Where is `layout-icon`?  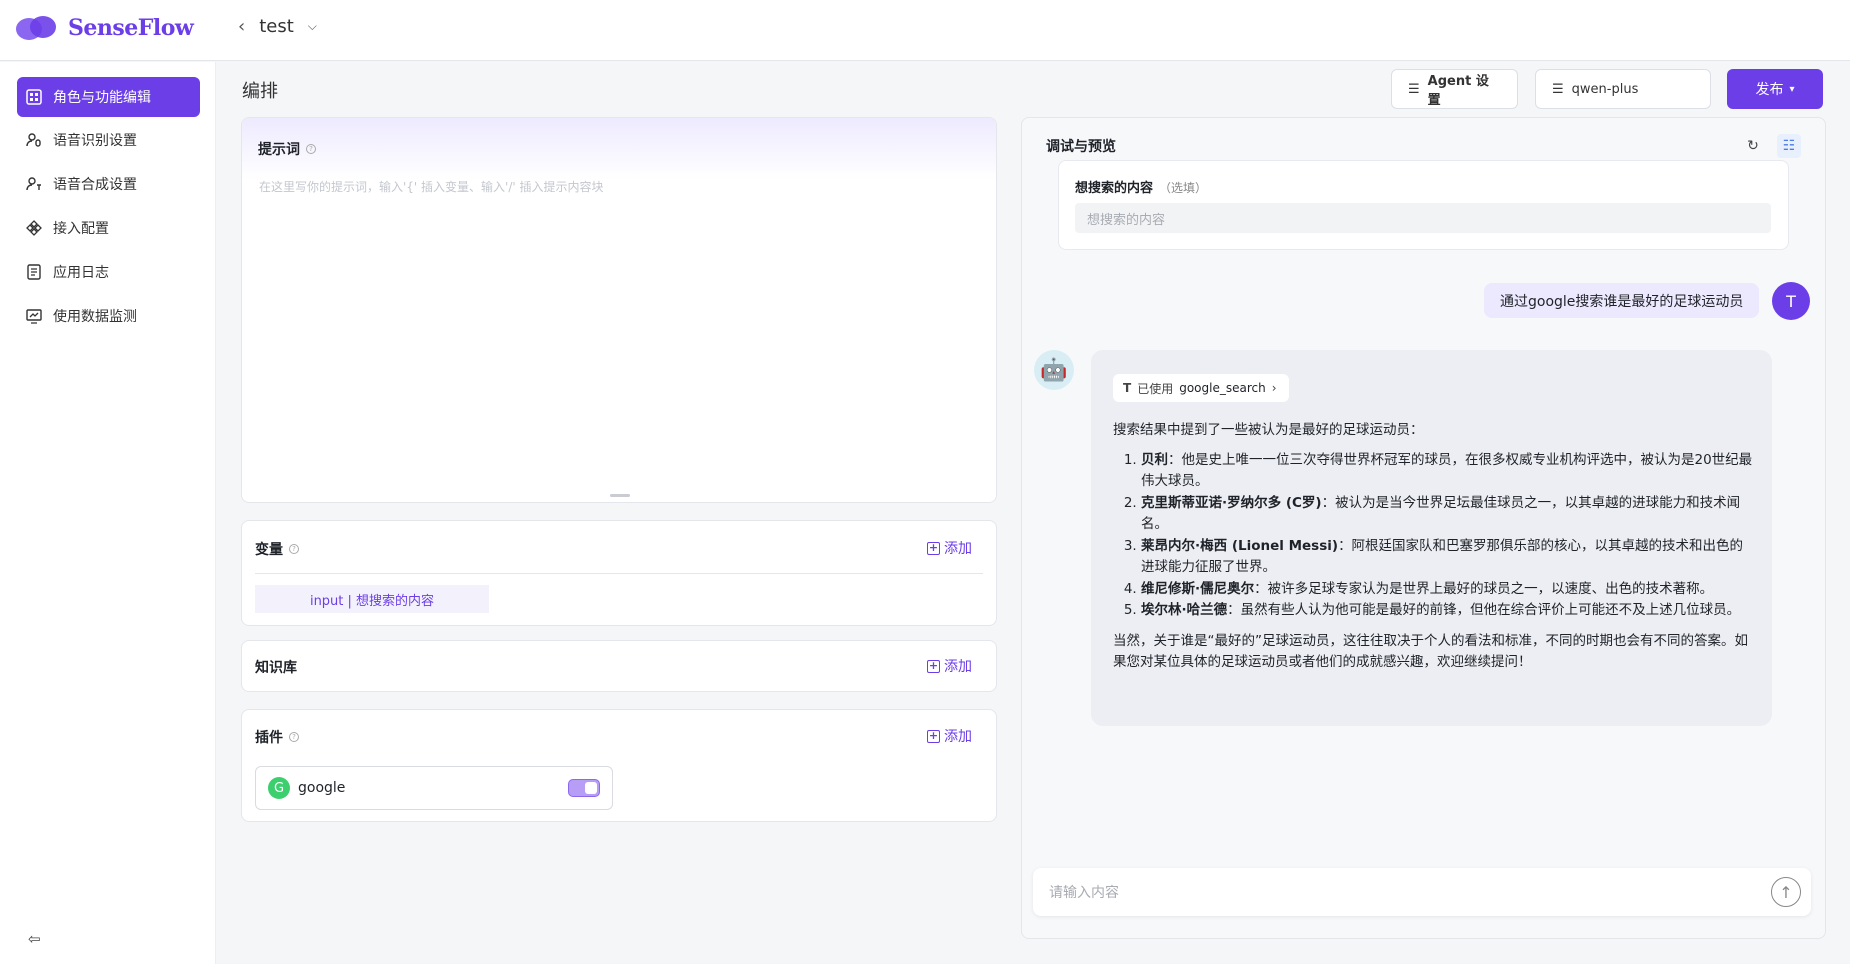 layout-icon is located at coordinates (34, 97).